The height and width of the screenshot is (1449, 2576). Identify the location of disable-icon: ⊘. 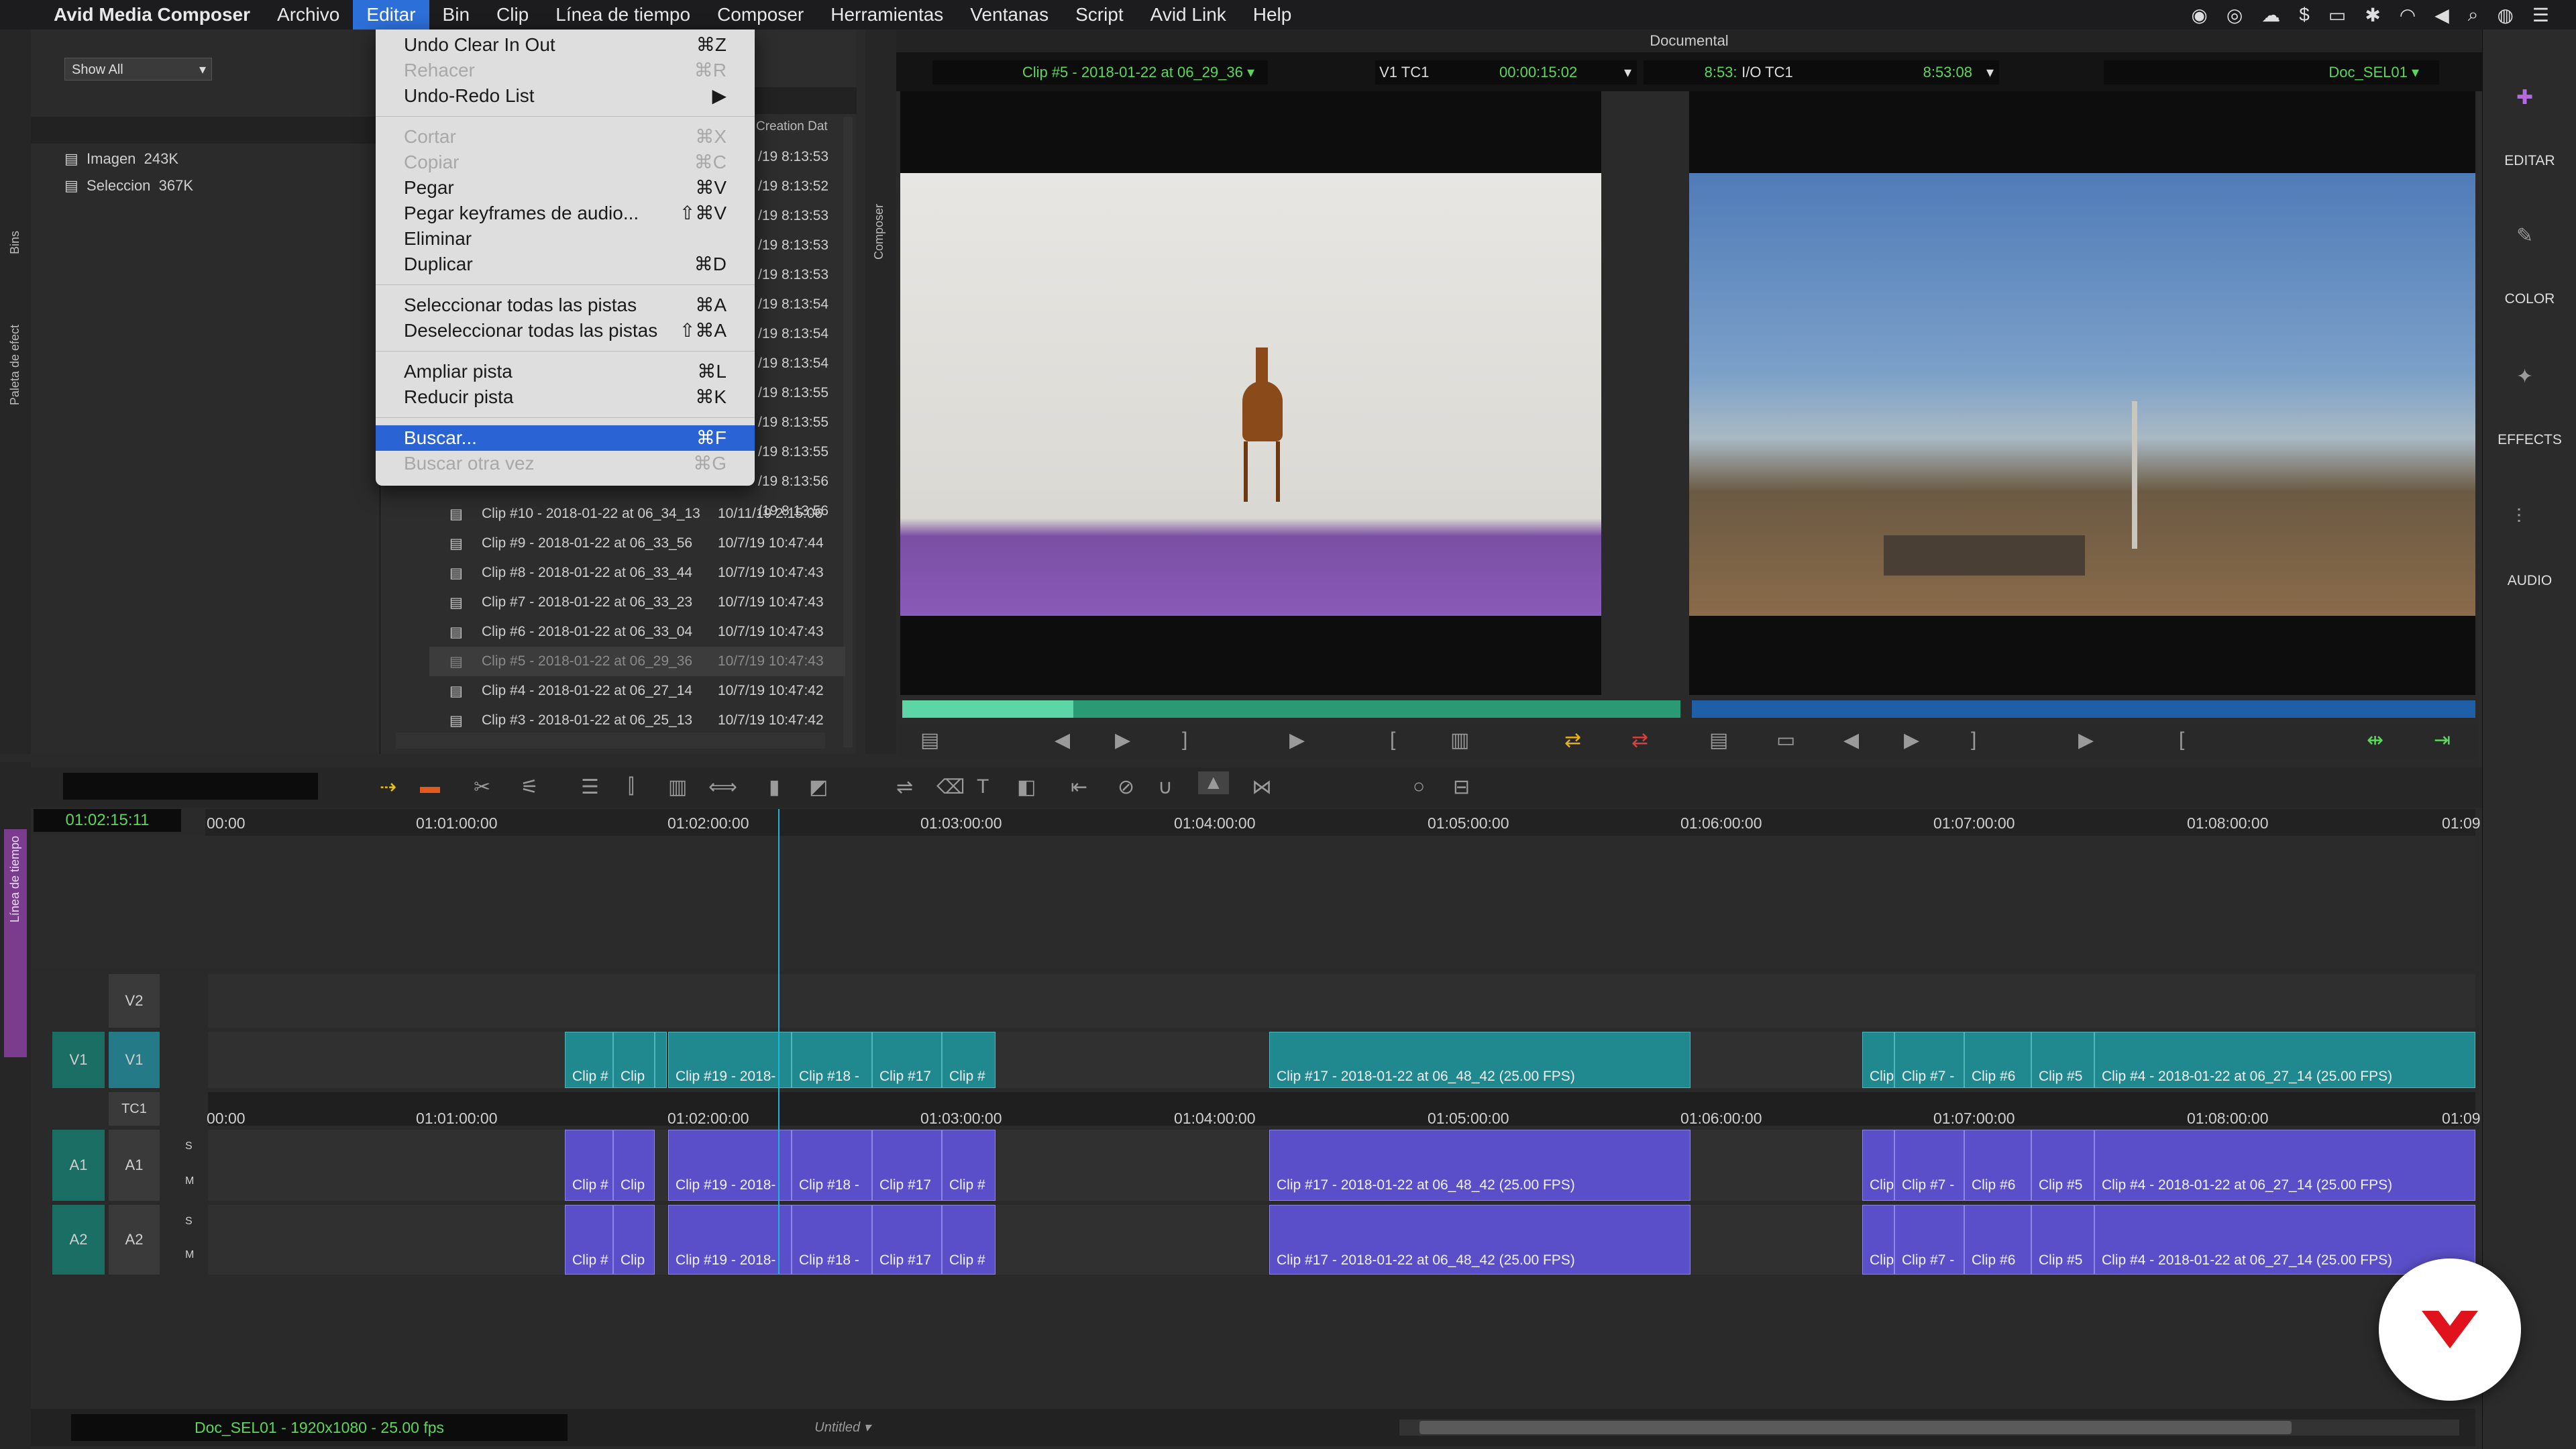
(1126, 787).